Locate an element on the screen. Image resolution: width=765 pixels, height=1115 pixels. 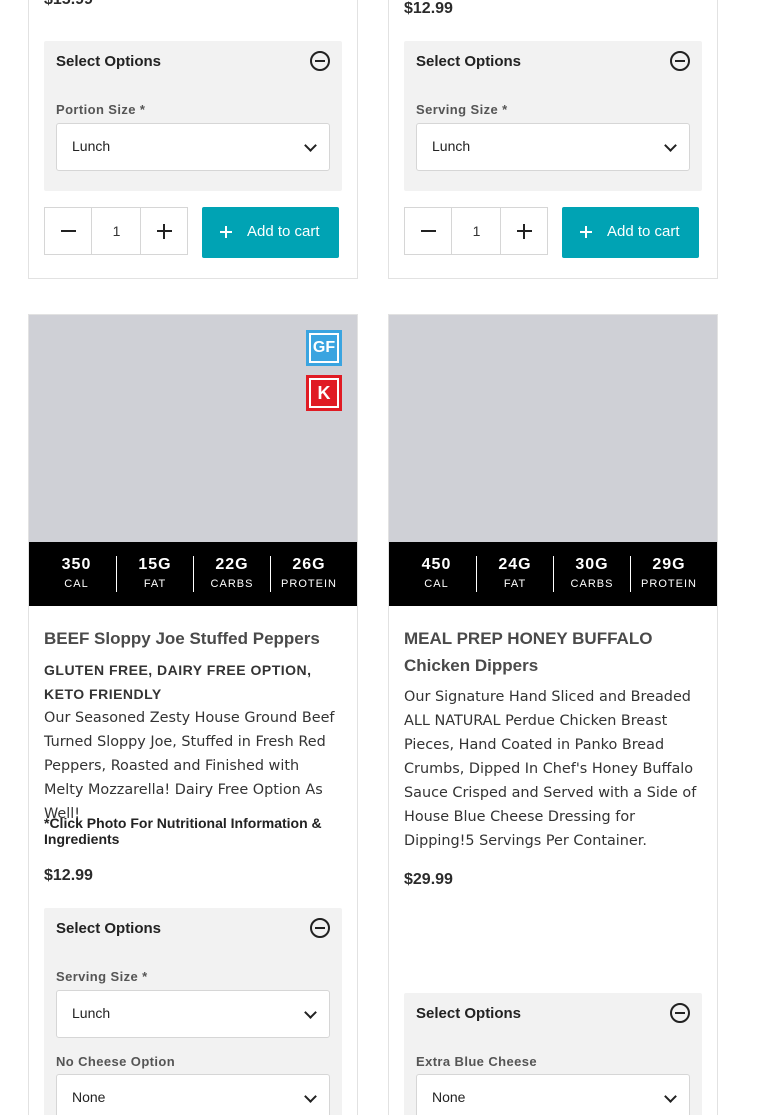
portion-size-label: Portion Size * is located at coordinates (101, 109).